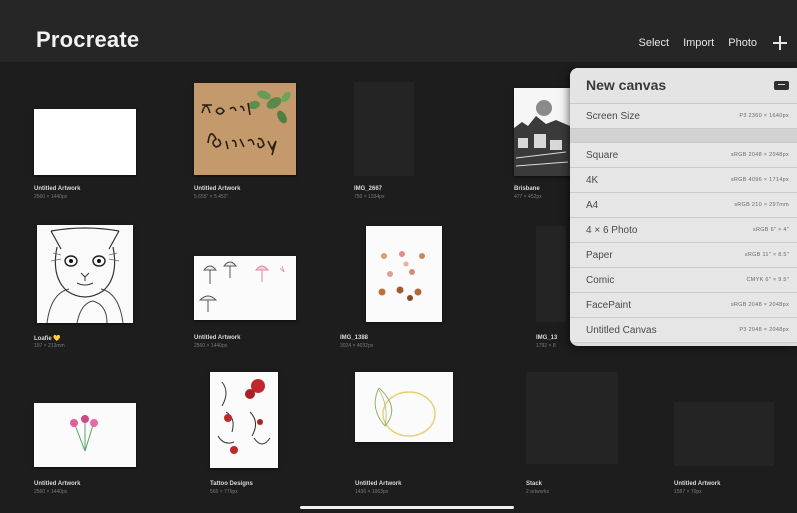 This screenshot has height=513, width=797. I want to click on preset-spec: P3 2048 × 2048px, so click(764, 330).